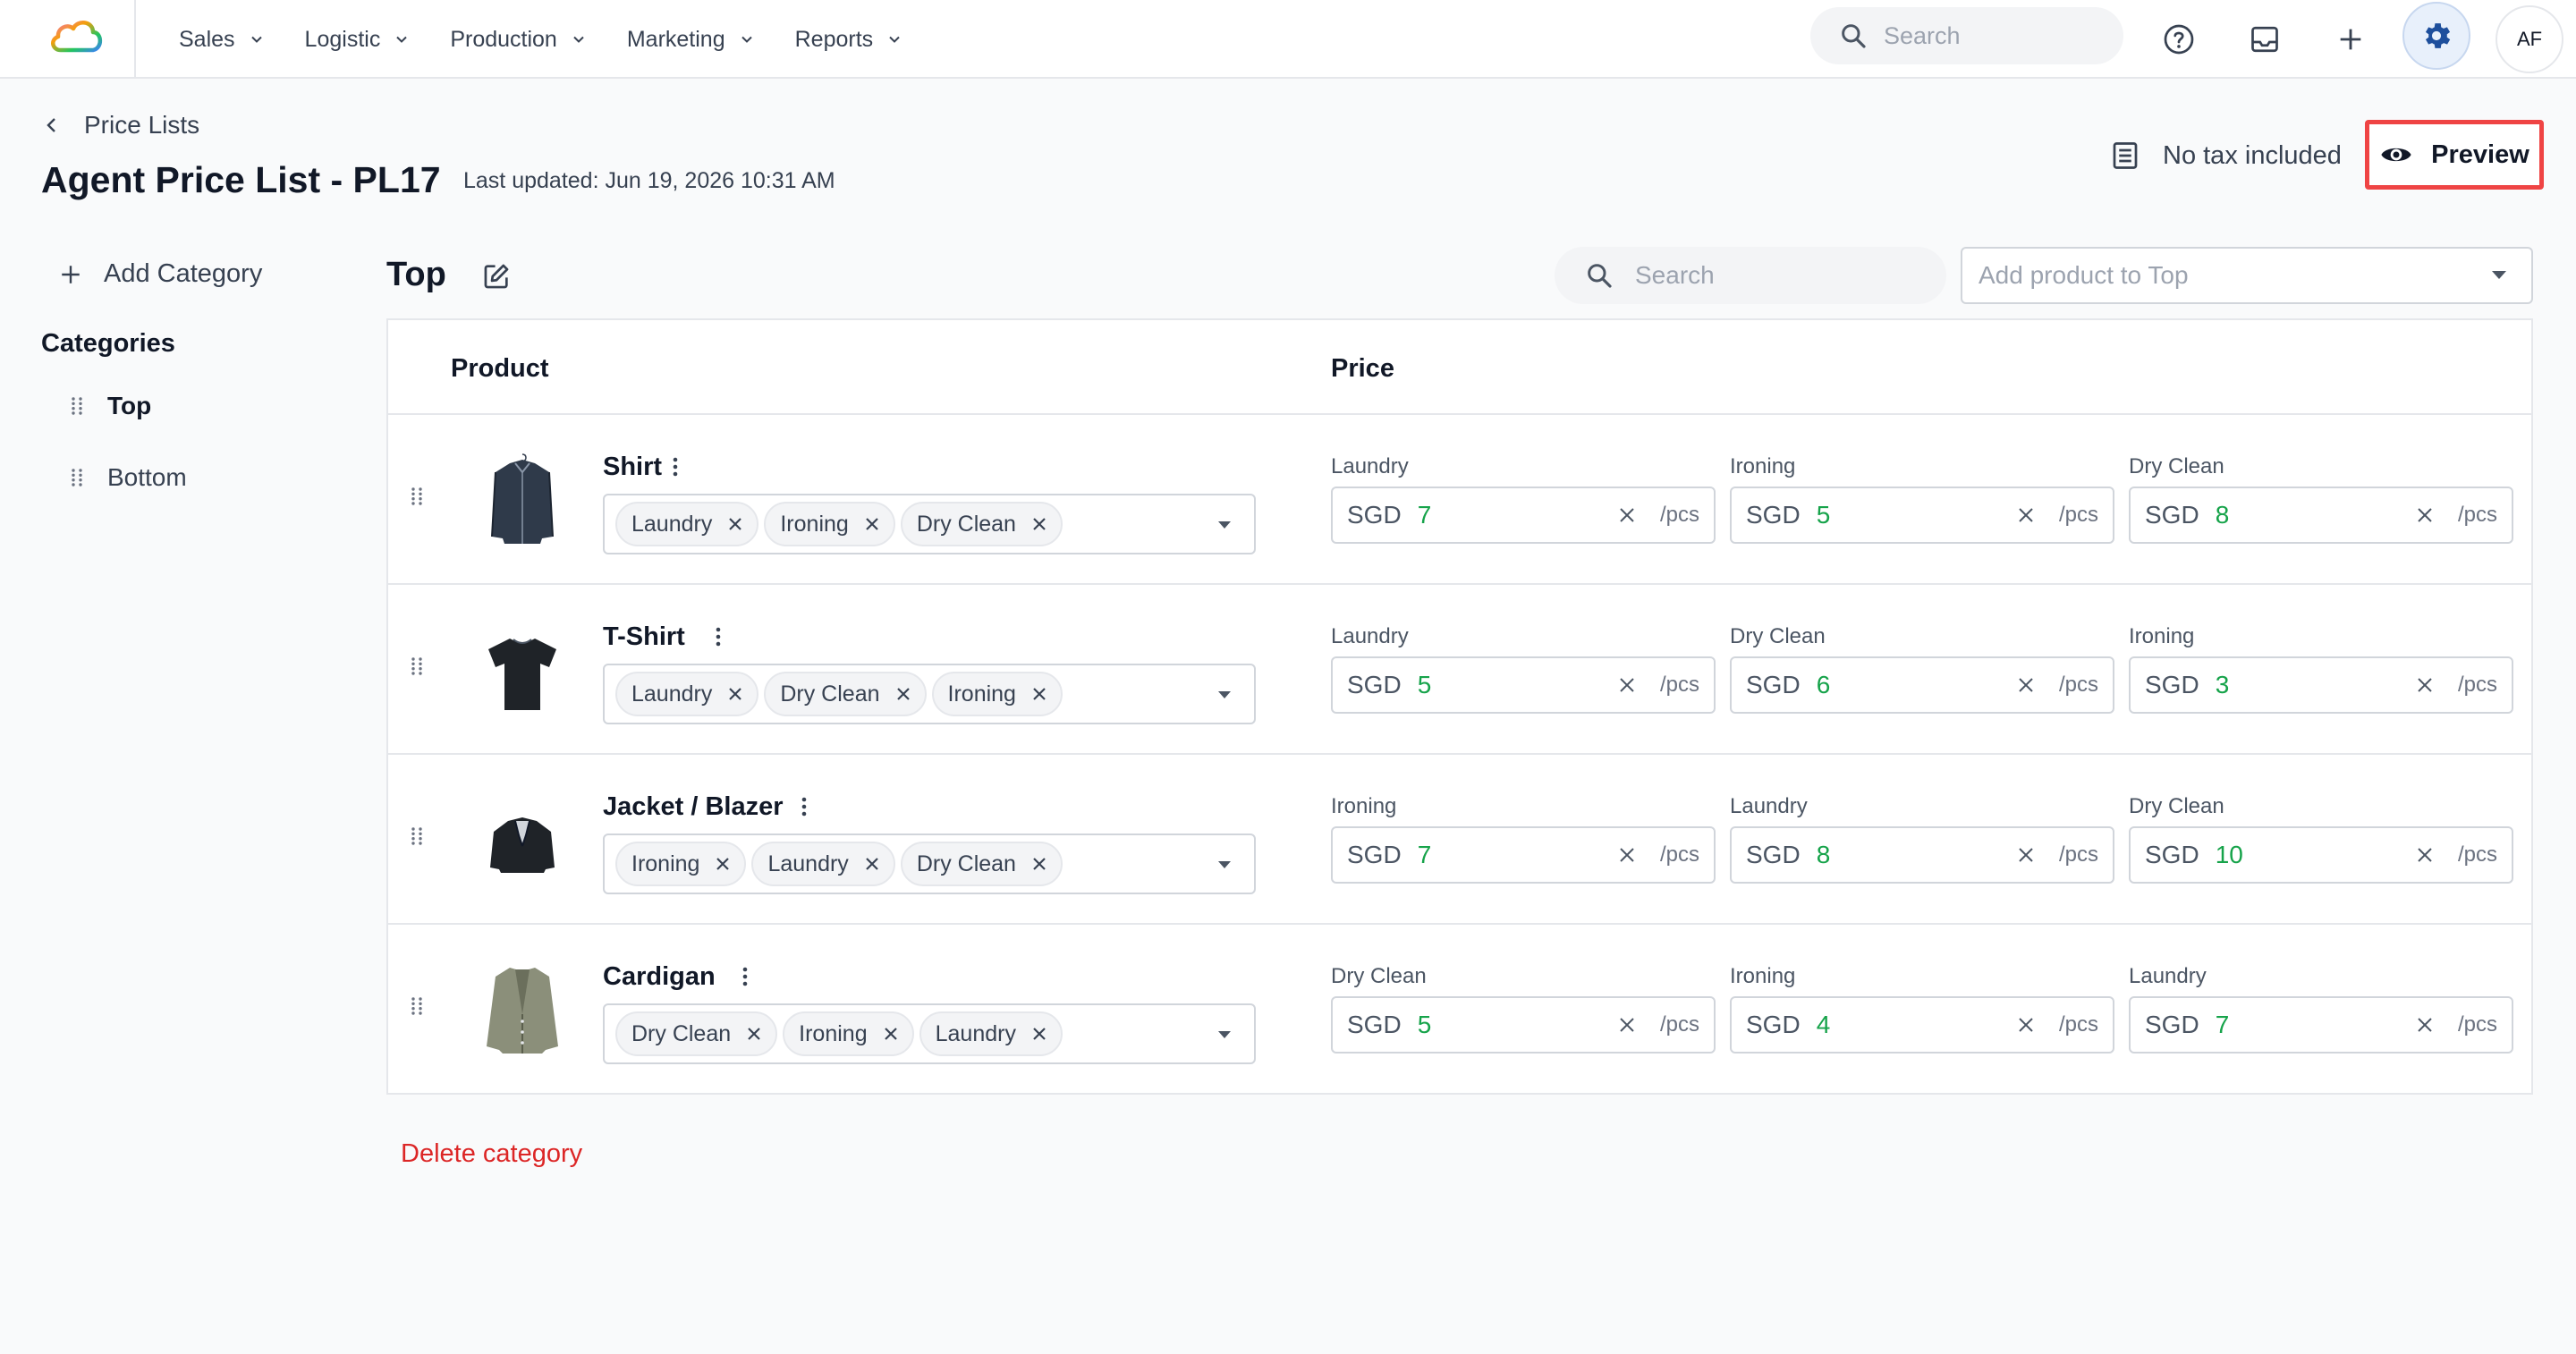 This screenshot has height=1354, width=2576. What do you see at coordinates (2247, 275) in the screenshot?
I see `add-product-select: Add product to Top` at bounding box center [2247, 275].